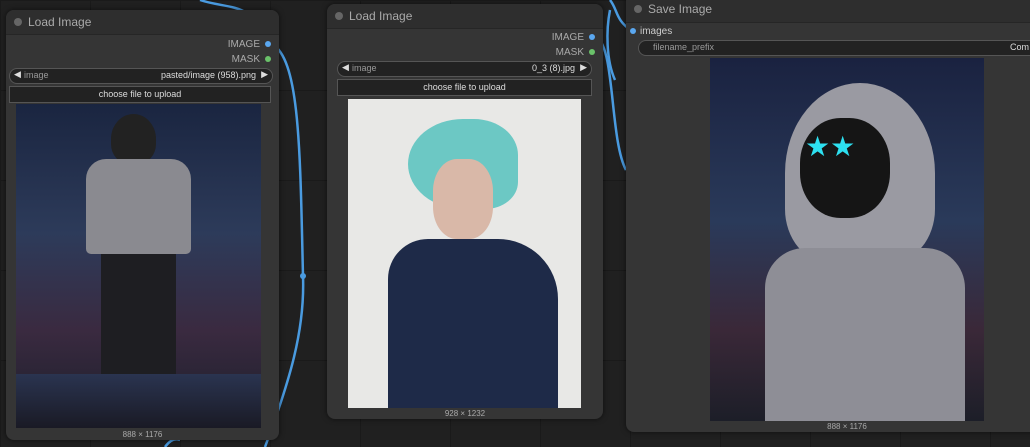  Describe the element at coordinates (680, 9) in the screenshot. I see `node-title: Save Image` at that location.